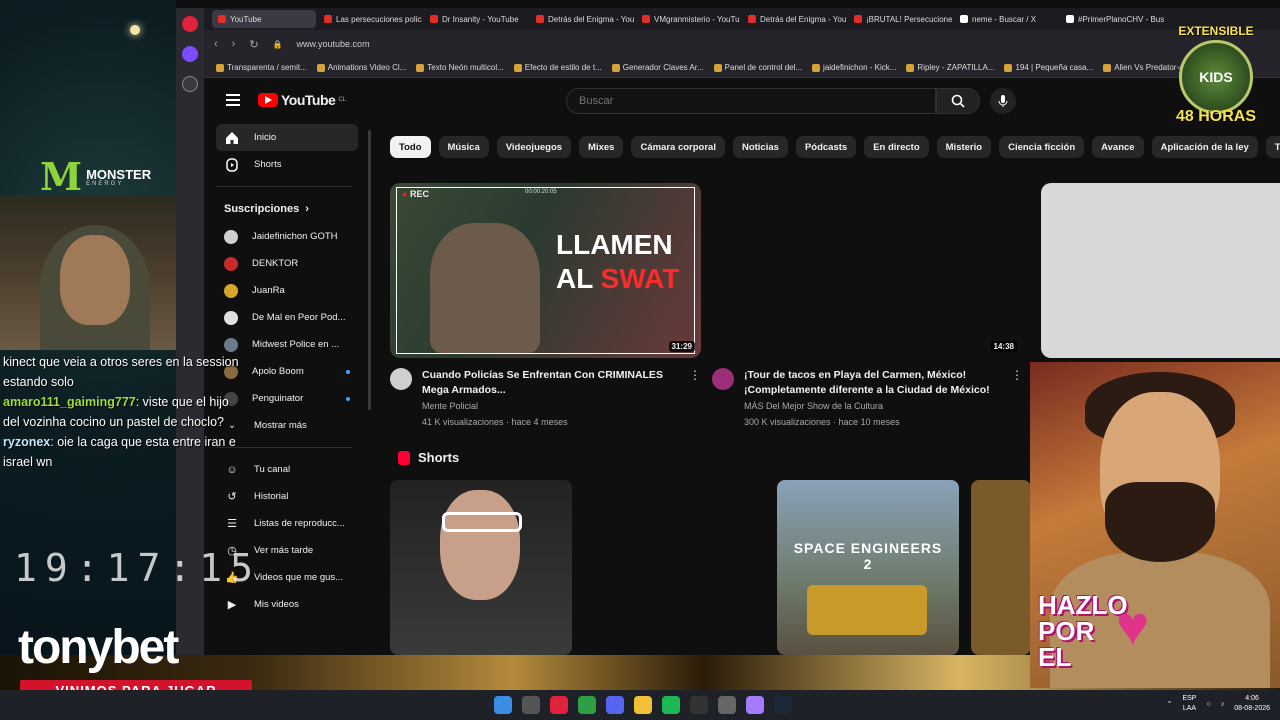  Describe the element at coordinates (1204, 147) in the screenshot. I see `filter-chip: Aplicación de la ley` at that location.